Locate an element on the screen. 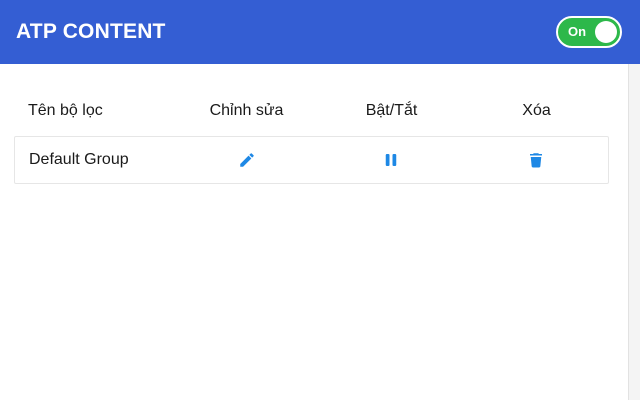 This screenshot has height=400, width=640. trash-icon is located at coordinates (536, 160).